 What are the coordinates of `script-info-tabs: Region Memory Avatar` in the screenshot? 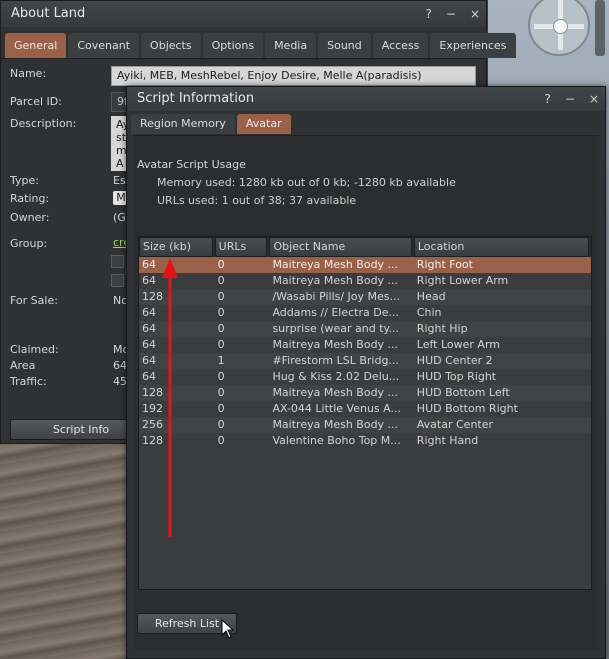 It's located at (366, 122).